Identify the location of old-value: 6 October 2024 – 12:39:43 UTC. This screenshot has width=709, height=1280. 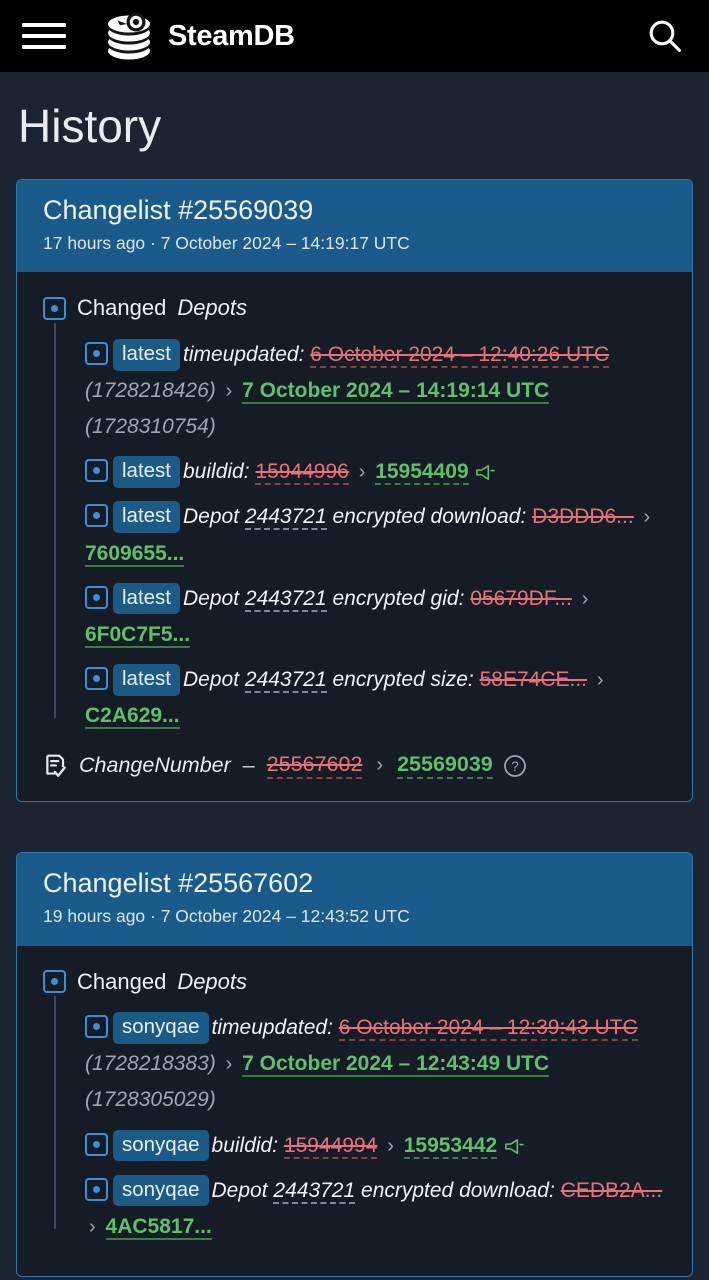
(488, 1029).